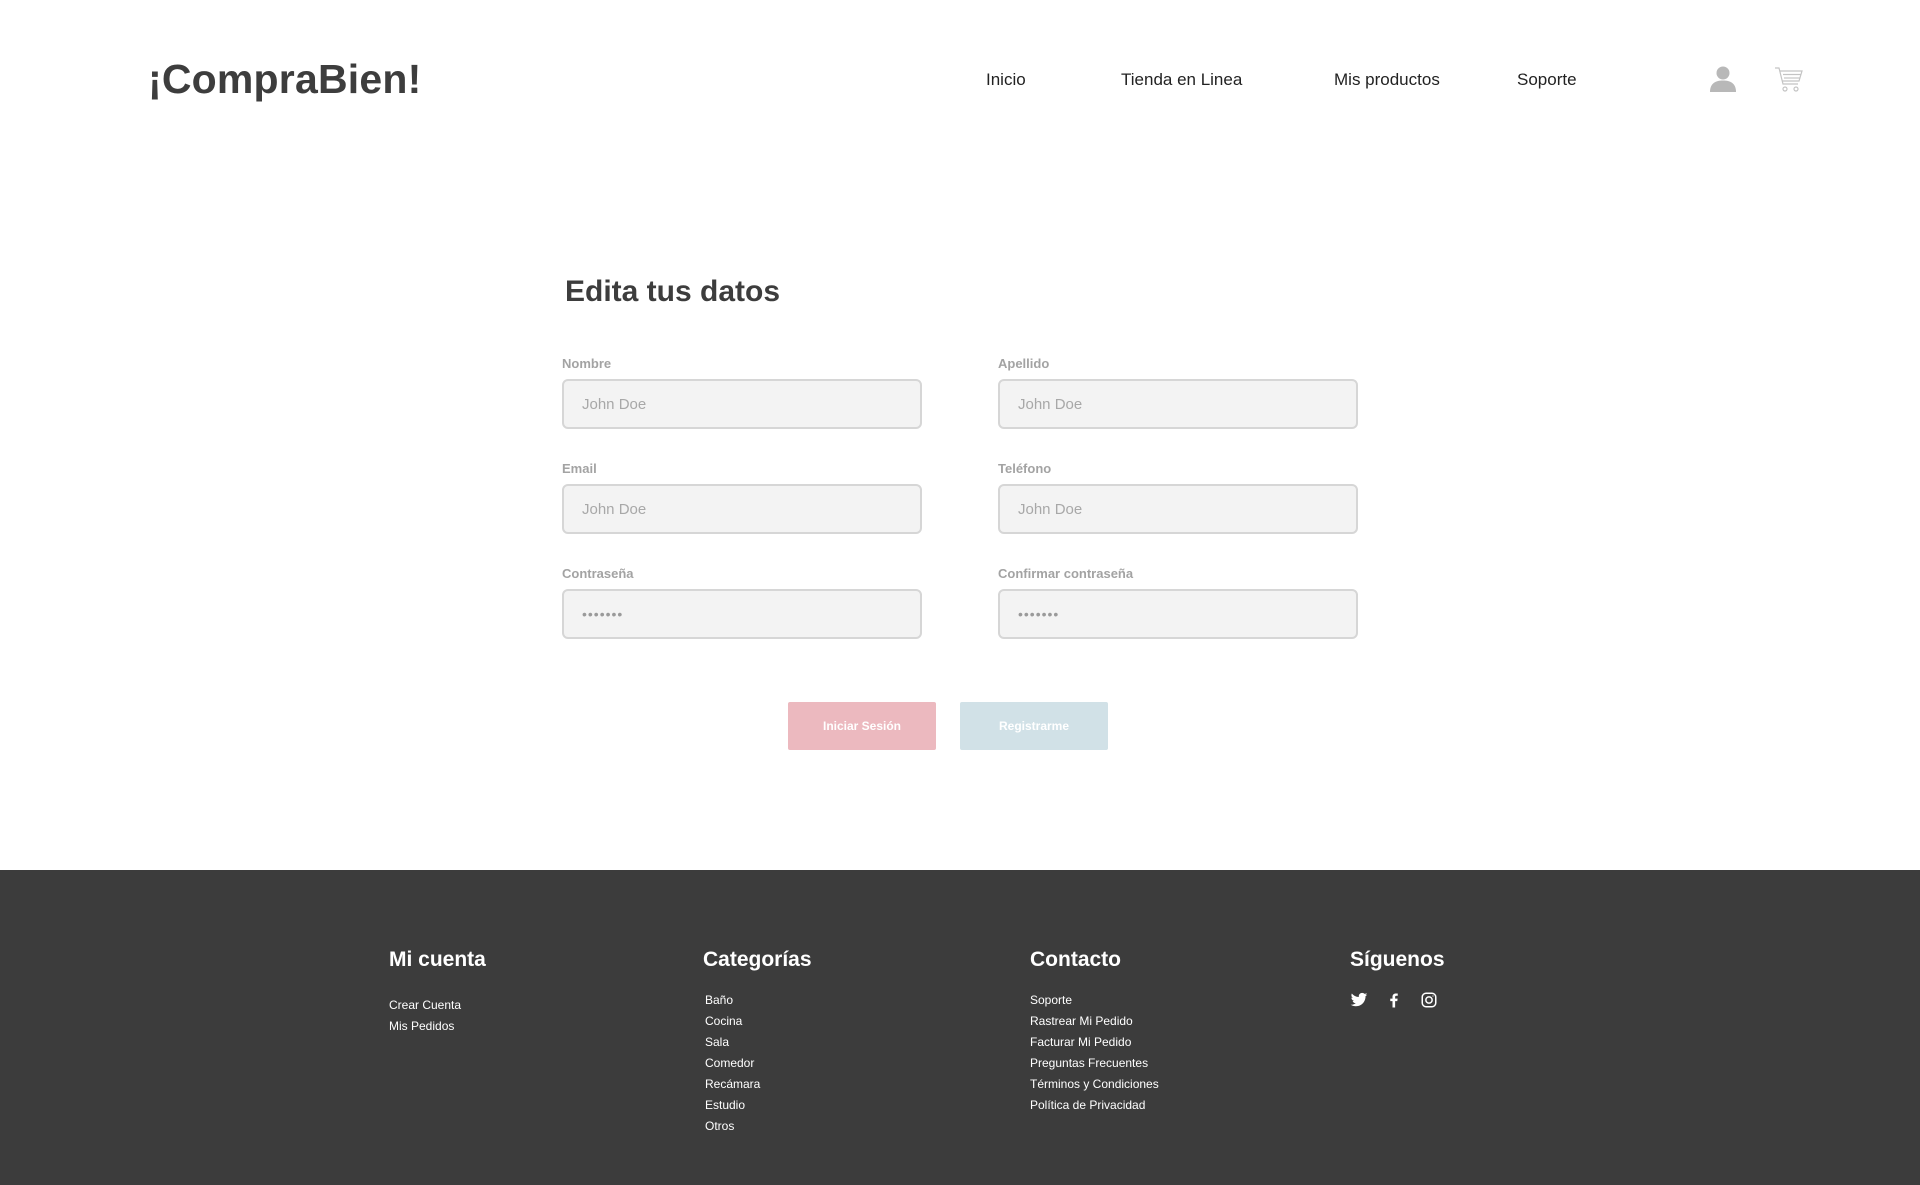  Describe the element at coordinates (1547, 80) in the screenshot. I see `nav-link-soporte: Soporte` at that location.